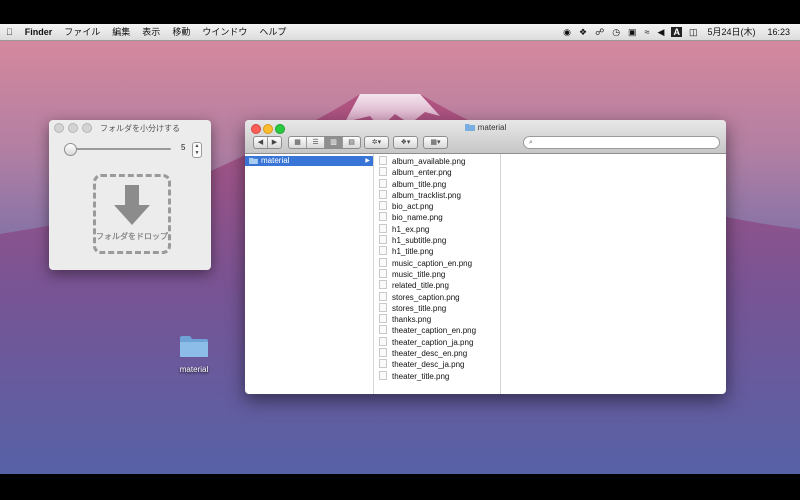 The width and height of the screenshot is (800, 500). I want to click on back-forward-control: ◀ ▶, so click(267, 142).